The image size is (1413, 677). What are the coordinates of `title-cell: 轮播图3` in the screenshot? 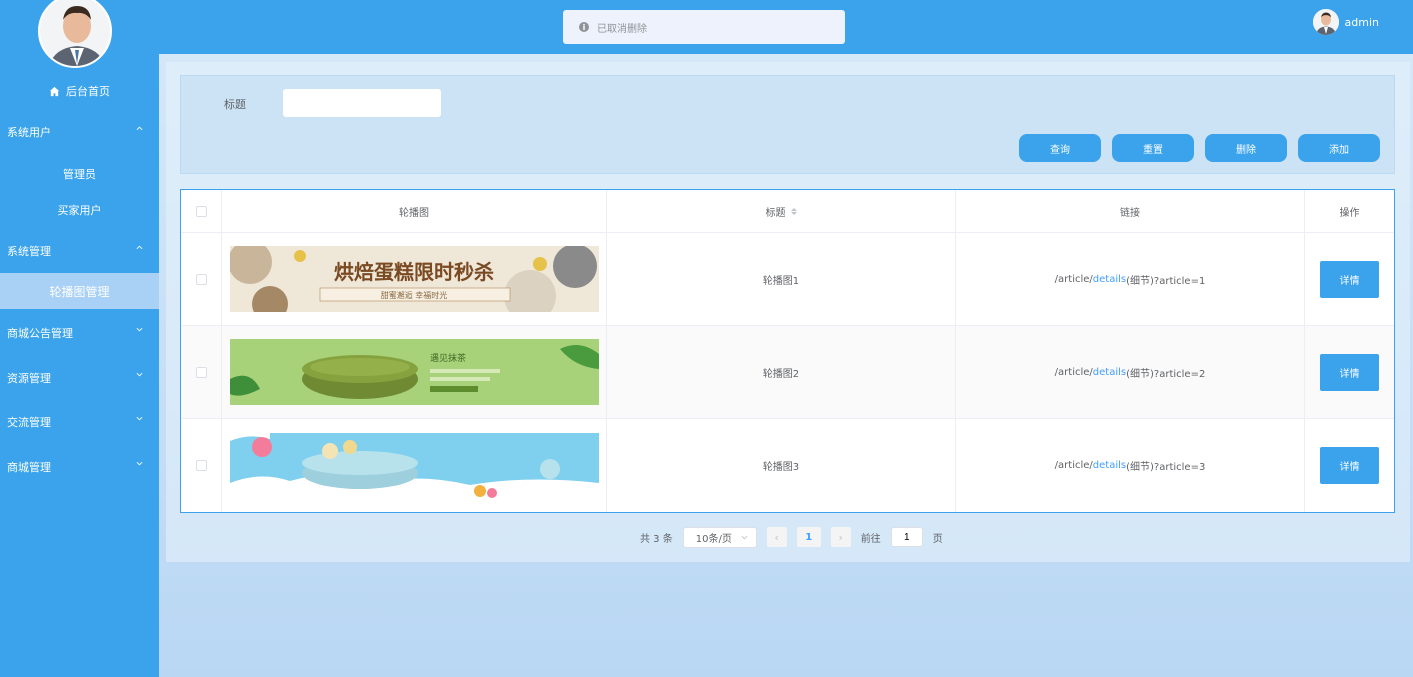 It's located at (781, 465).